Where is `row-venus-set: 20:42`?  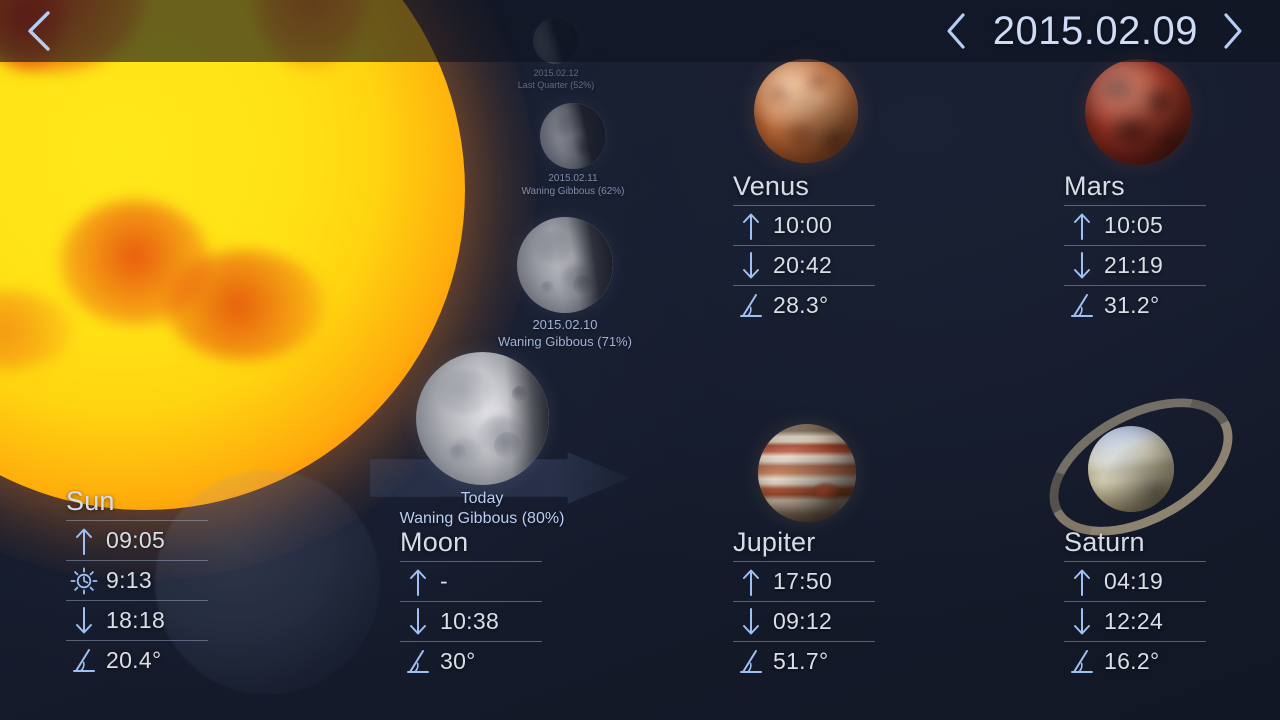
row-venus-set: 20:42 is located at coordinates (804, 265).